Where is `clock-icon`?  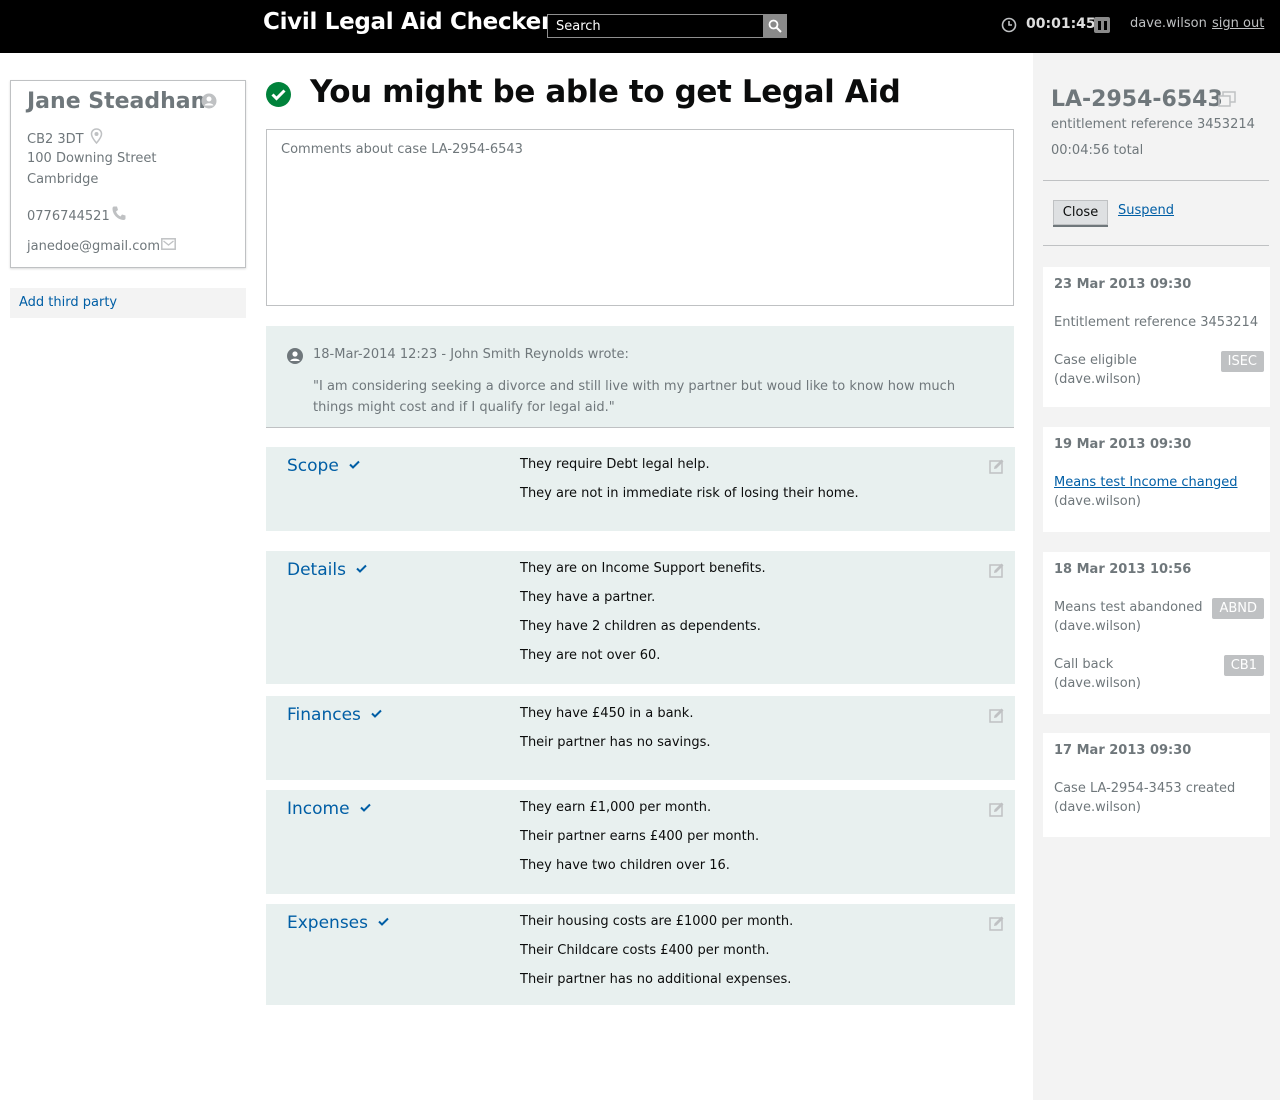
clock-icon is located at coordinates (1009, 25).